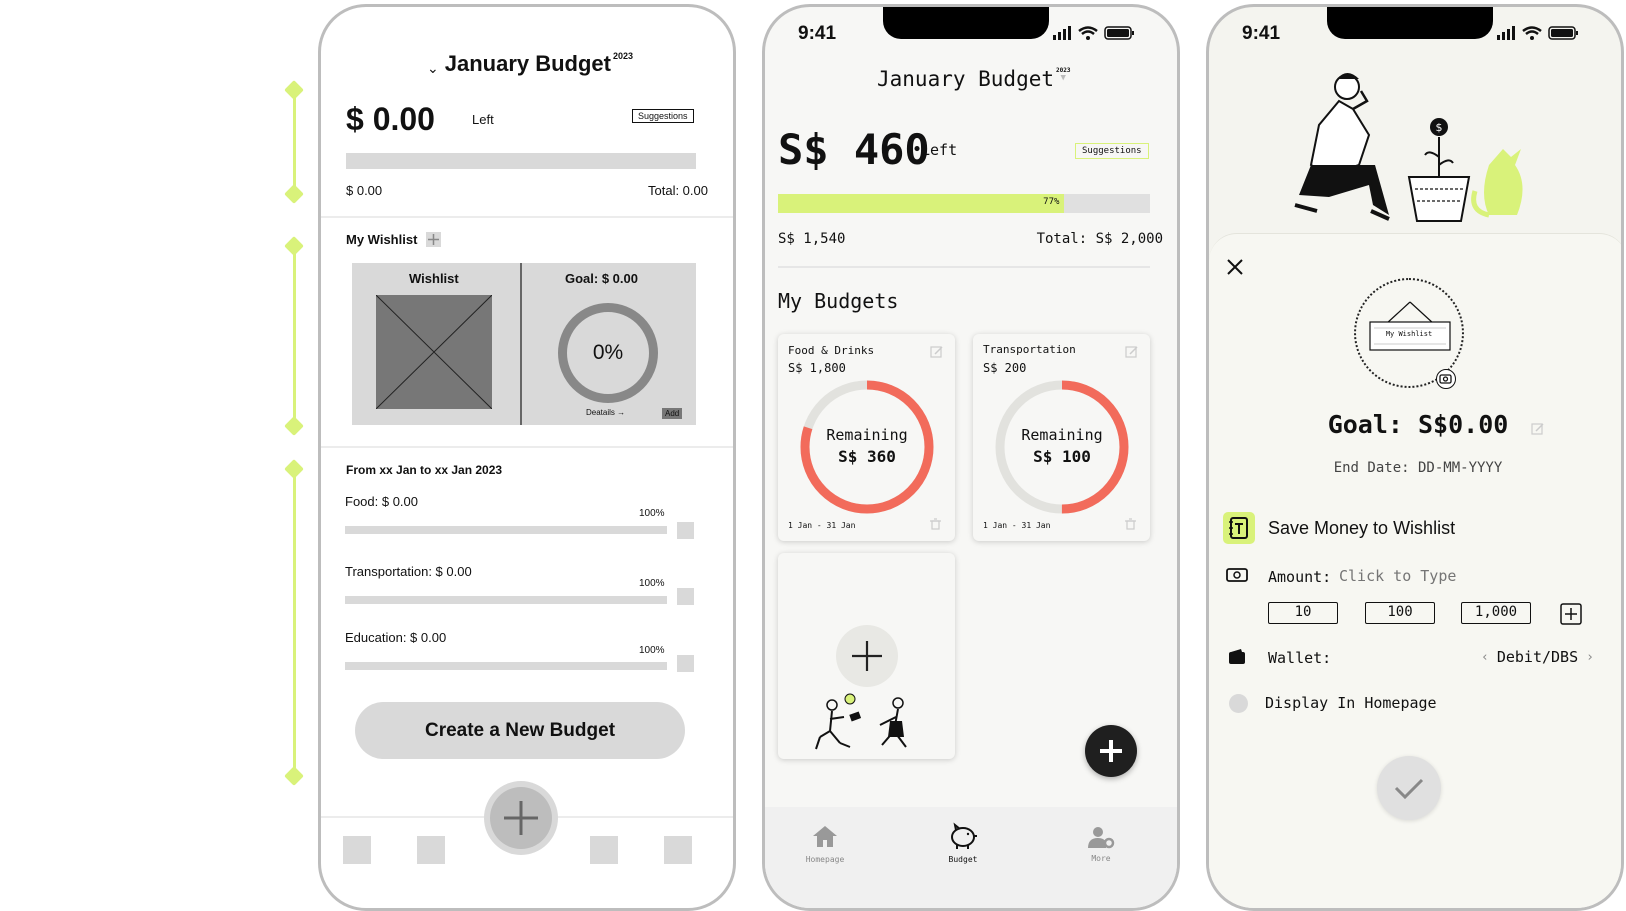 The height and width of the screenshot is (911, 1626). Describe the element at coordinates (1235, 267) in the screenshot. I see `close-icon` at that location.